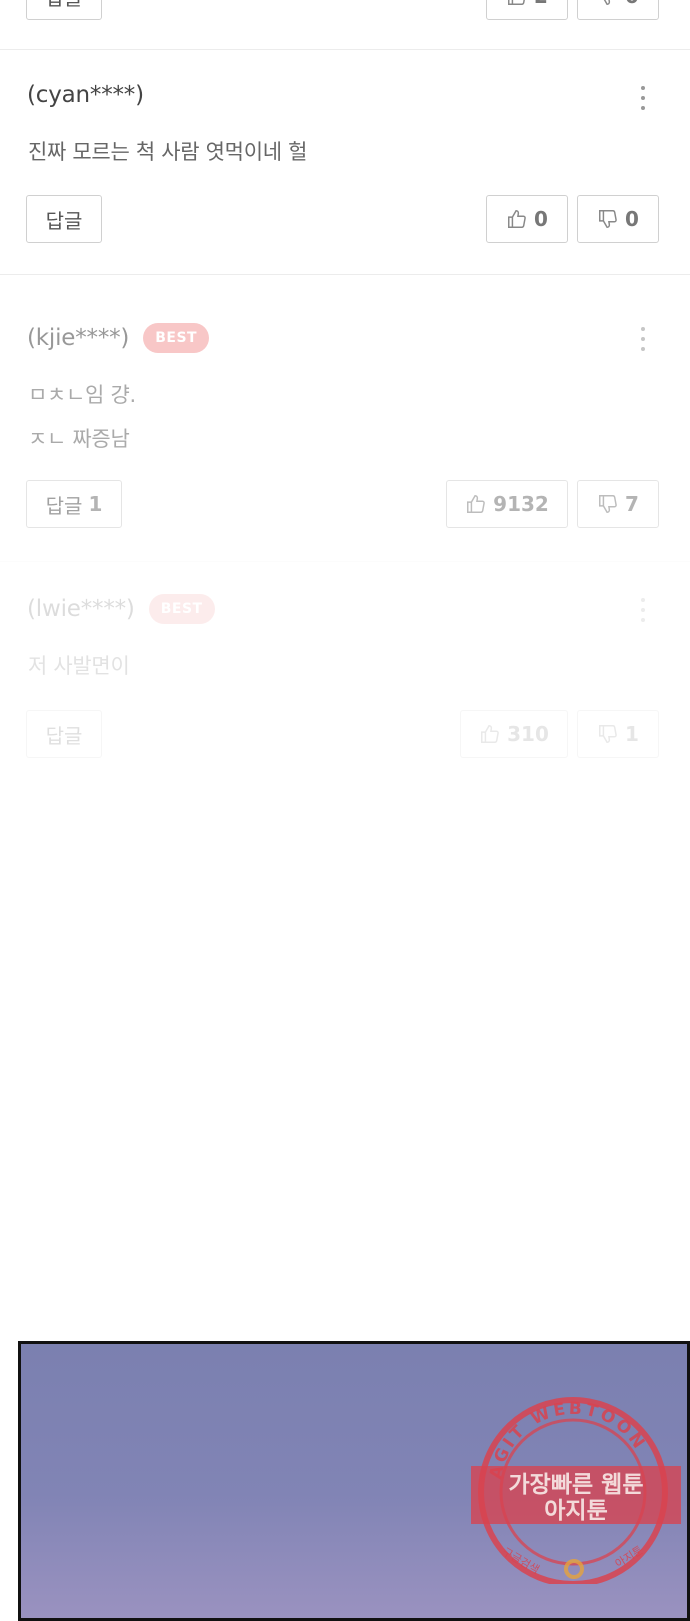 The image size is (690, 1621). I want to click on watermark-stamp: AGIT WEBTOON 가장빠른 웹툰 아지툰 구글검색 아지툰, so click(576, 1490).